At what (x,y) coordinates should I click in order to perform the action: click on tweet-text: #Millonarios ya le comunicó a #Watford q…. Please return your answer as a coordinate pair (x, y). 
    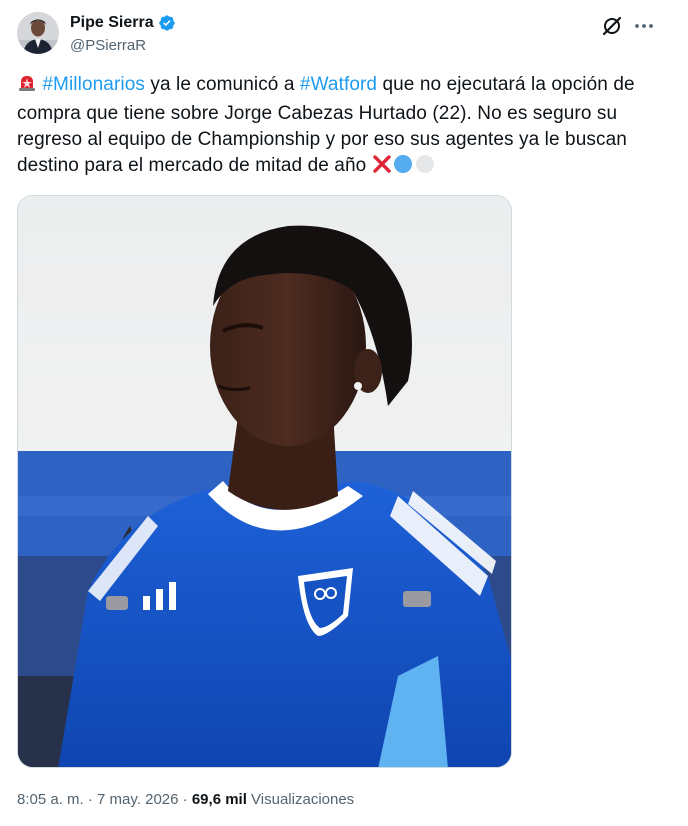
    Looking at the image, I should click on (342, 127).